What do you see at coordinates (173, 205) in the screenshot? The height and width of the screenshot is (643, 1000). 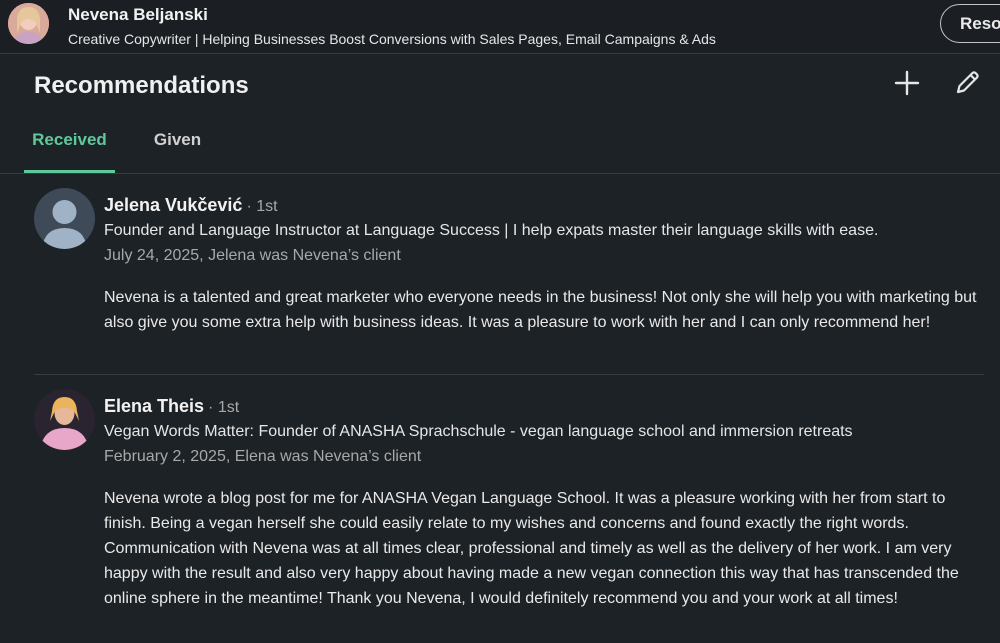 I see `recommender-name-text: Jelena Vukčević` at bounding box center [173, 205].